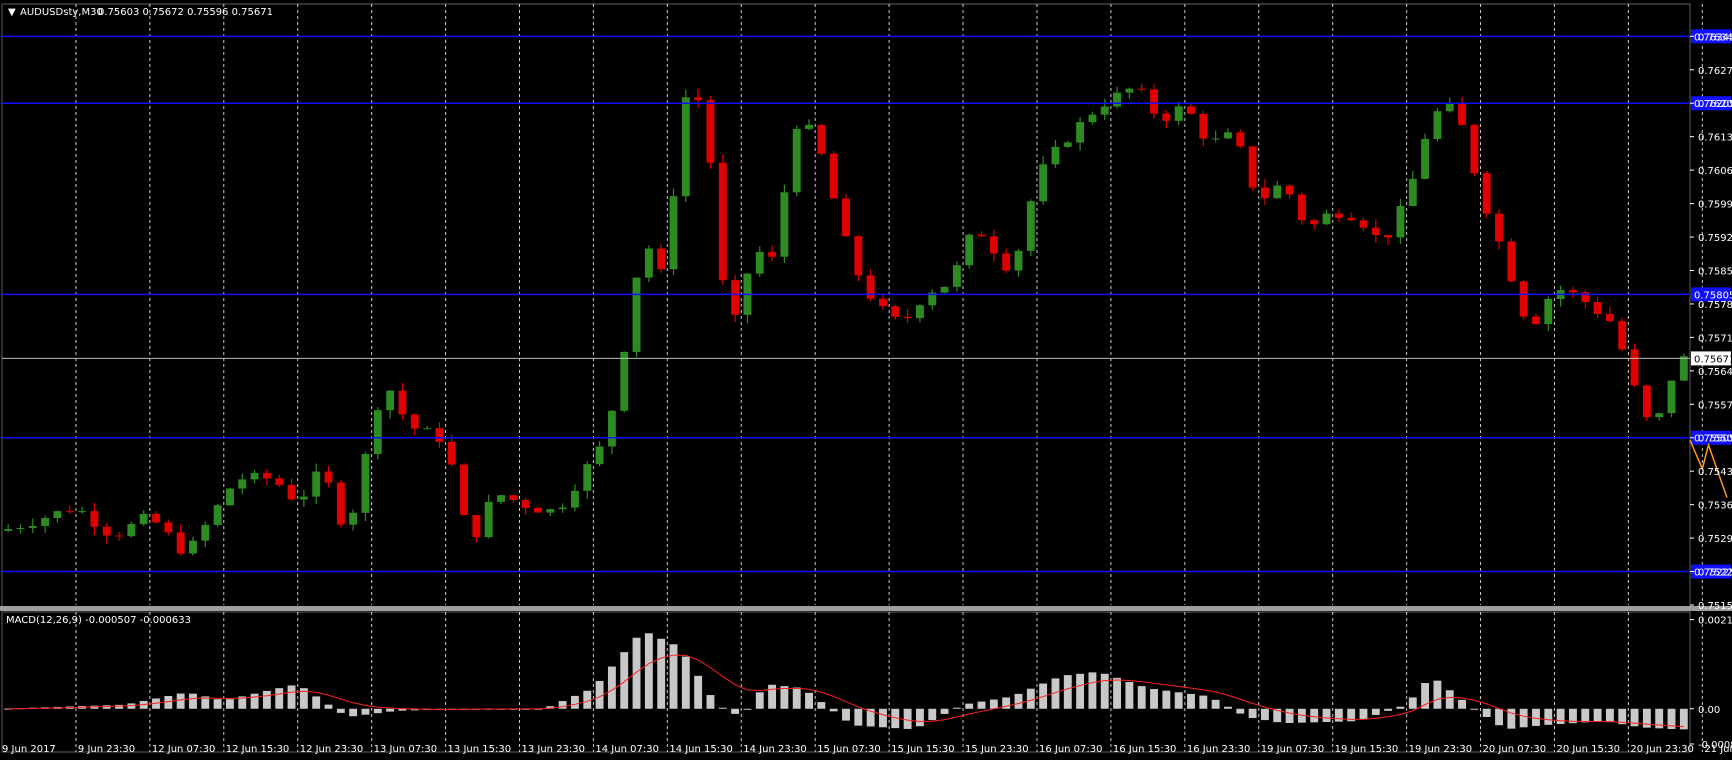  I want to click on ohlc-label: 0.75603 0.75672 0.75596 0.75671, so click(185, 12).